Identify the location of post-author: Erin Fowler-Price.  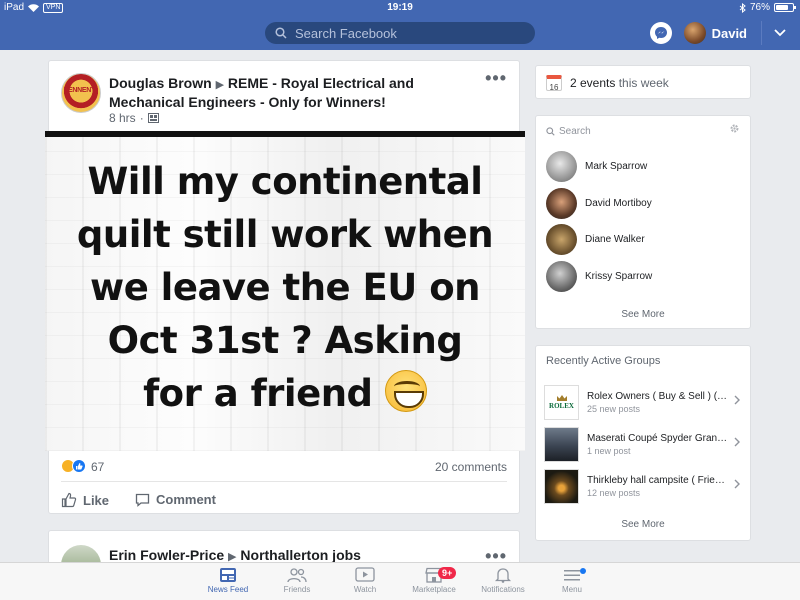
(166, 555).